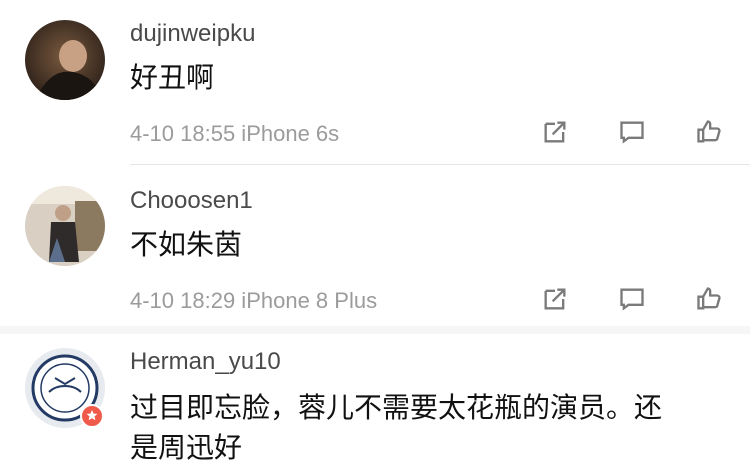 This screenshot has height=474, width=750. I want to click on comment-meta: 4-10 18:29 iPhone 8 Plus, so click(254, 300).